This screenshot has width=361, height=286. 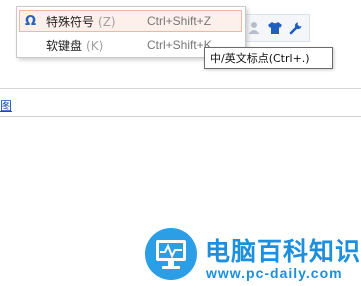 What do you see at coordinates (179, 45) in the screenshot?
I see `menu-item-shortcut: Ctrl+Shift+K` at bounding box center [179, 45].